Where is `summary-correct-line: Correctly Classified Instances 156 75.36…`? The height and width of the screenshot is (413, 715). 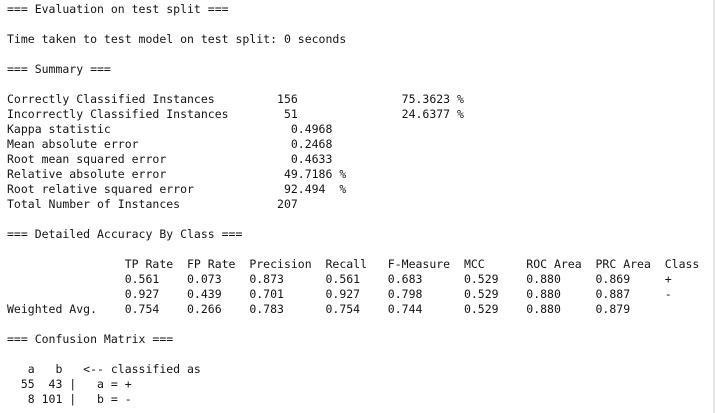
summary-correct-line: Correctly Classified Instances 156 75.36… is located at coordinates (235, 99).